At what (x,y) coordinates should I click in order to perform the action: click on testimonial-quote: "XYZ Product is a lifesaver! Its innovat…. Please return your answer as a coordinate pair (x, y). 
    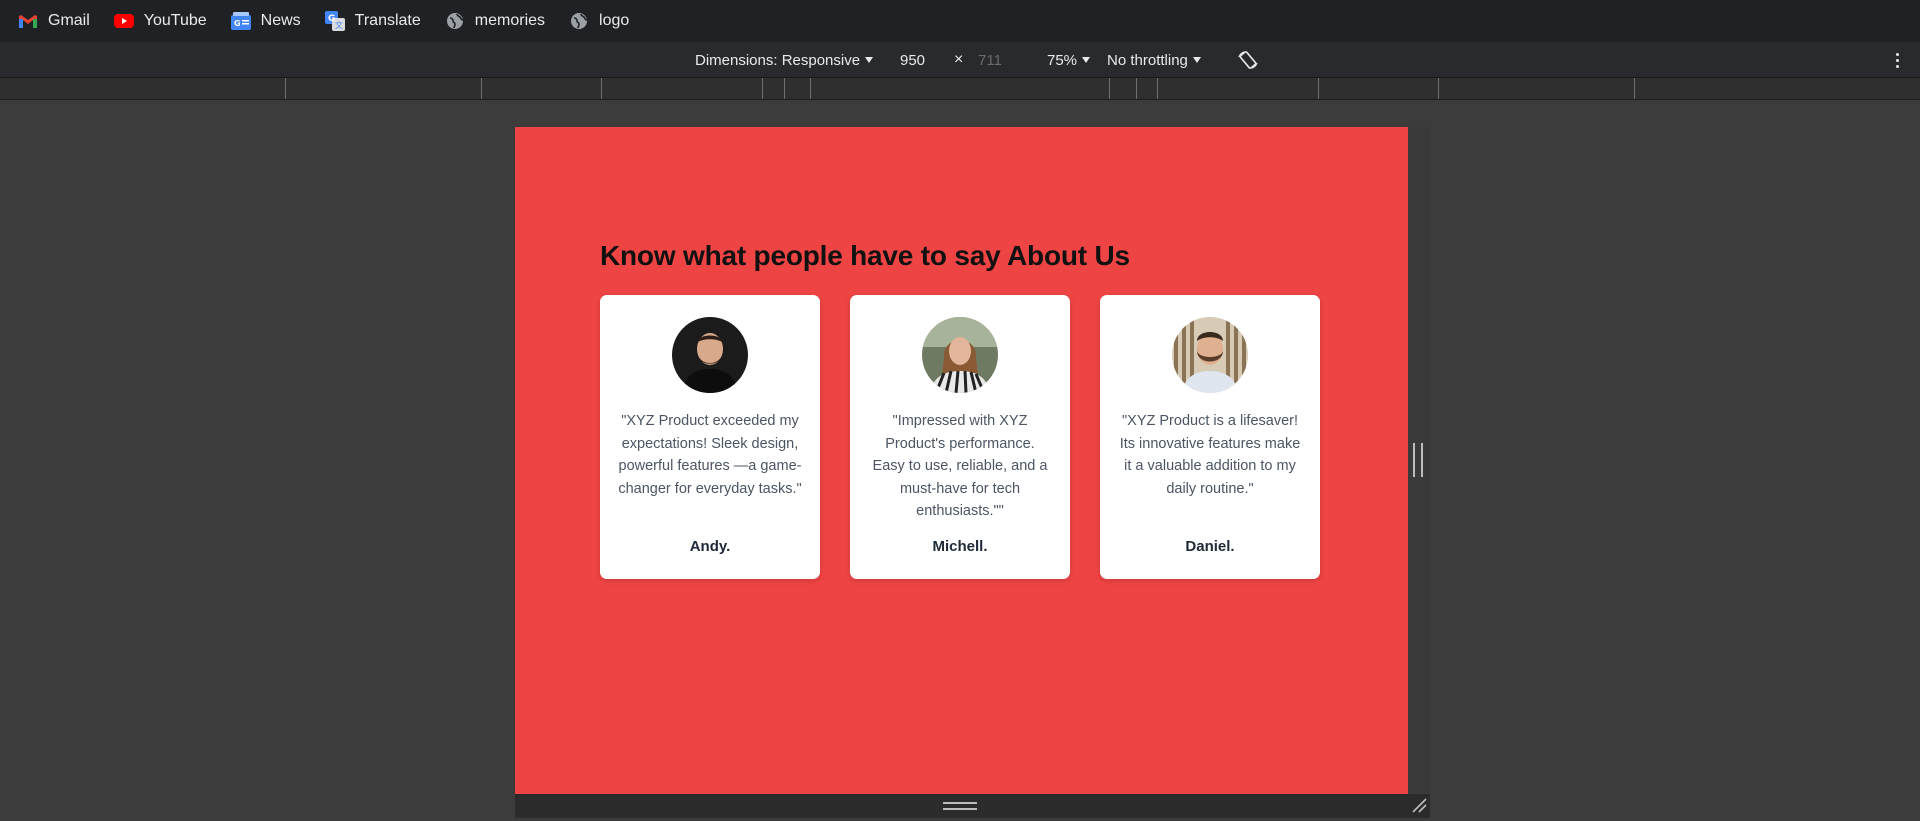
    Looking at the image, I should click on (1210, 455).